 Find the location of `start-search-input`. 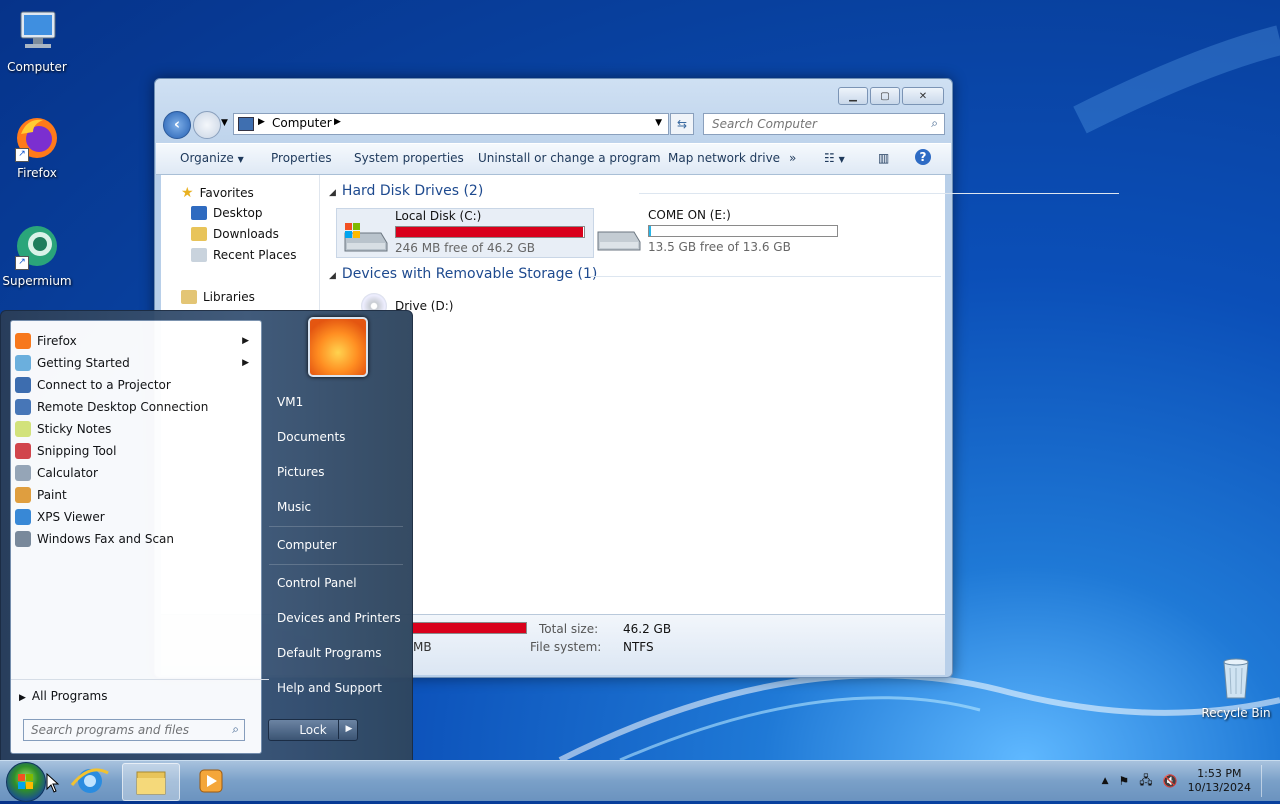

start-search-input is located at coordinates (126, 730).